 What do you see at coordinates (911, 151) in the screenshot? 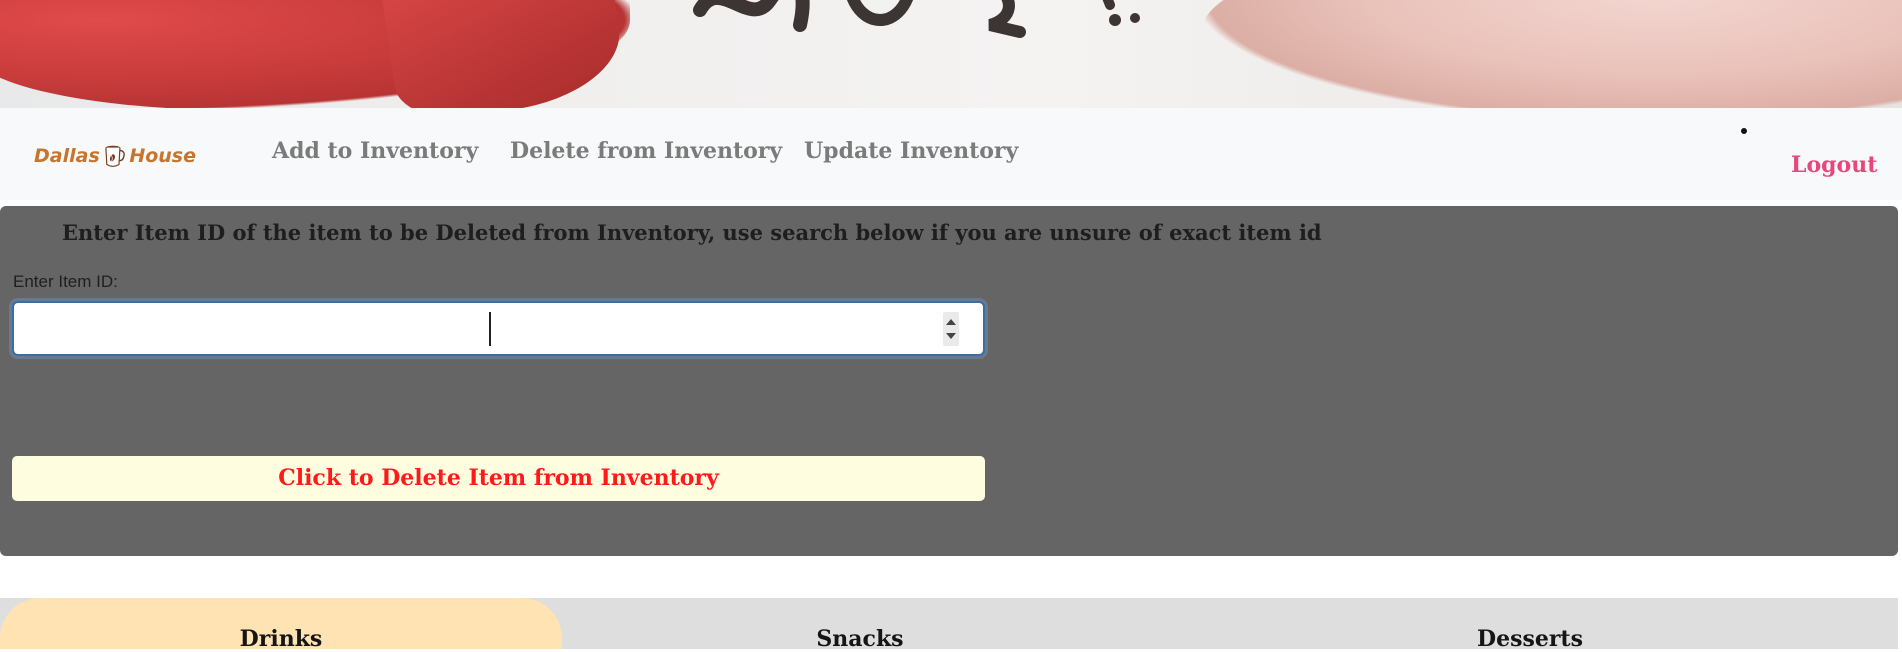
I see `nav-update-inventory: Update Inventory` at bounding box center [911, 151].